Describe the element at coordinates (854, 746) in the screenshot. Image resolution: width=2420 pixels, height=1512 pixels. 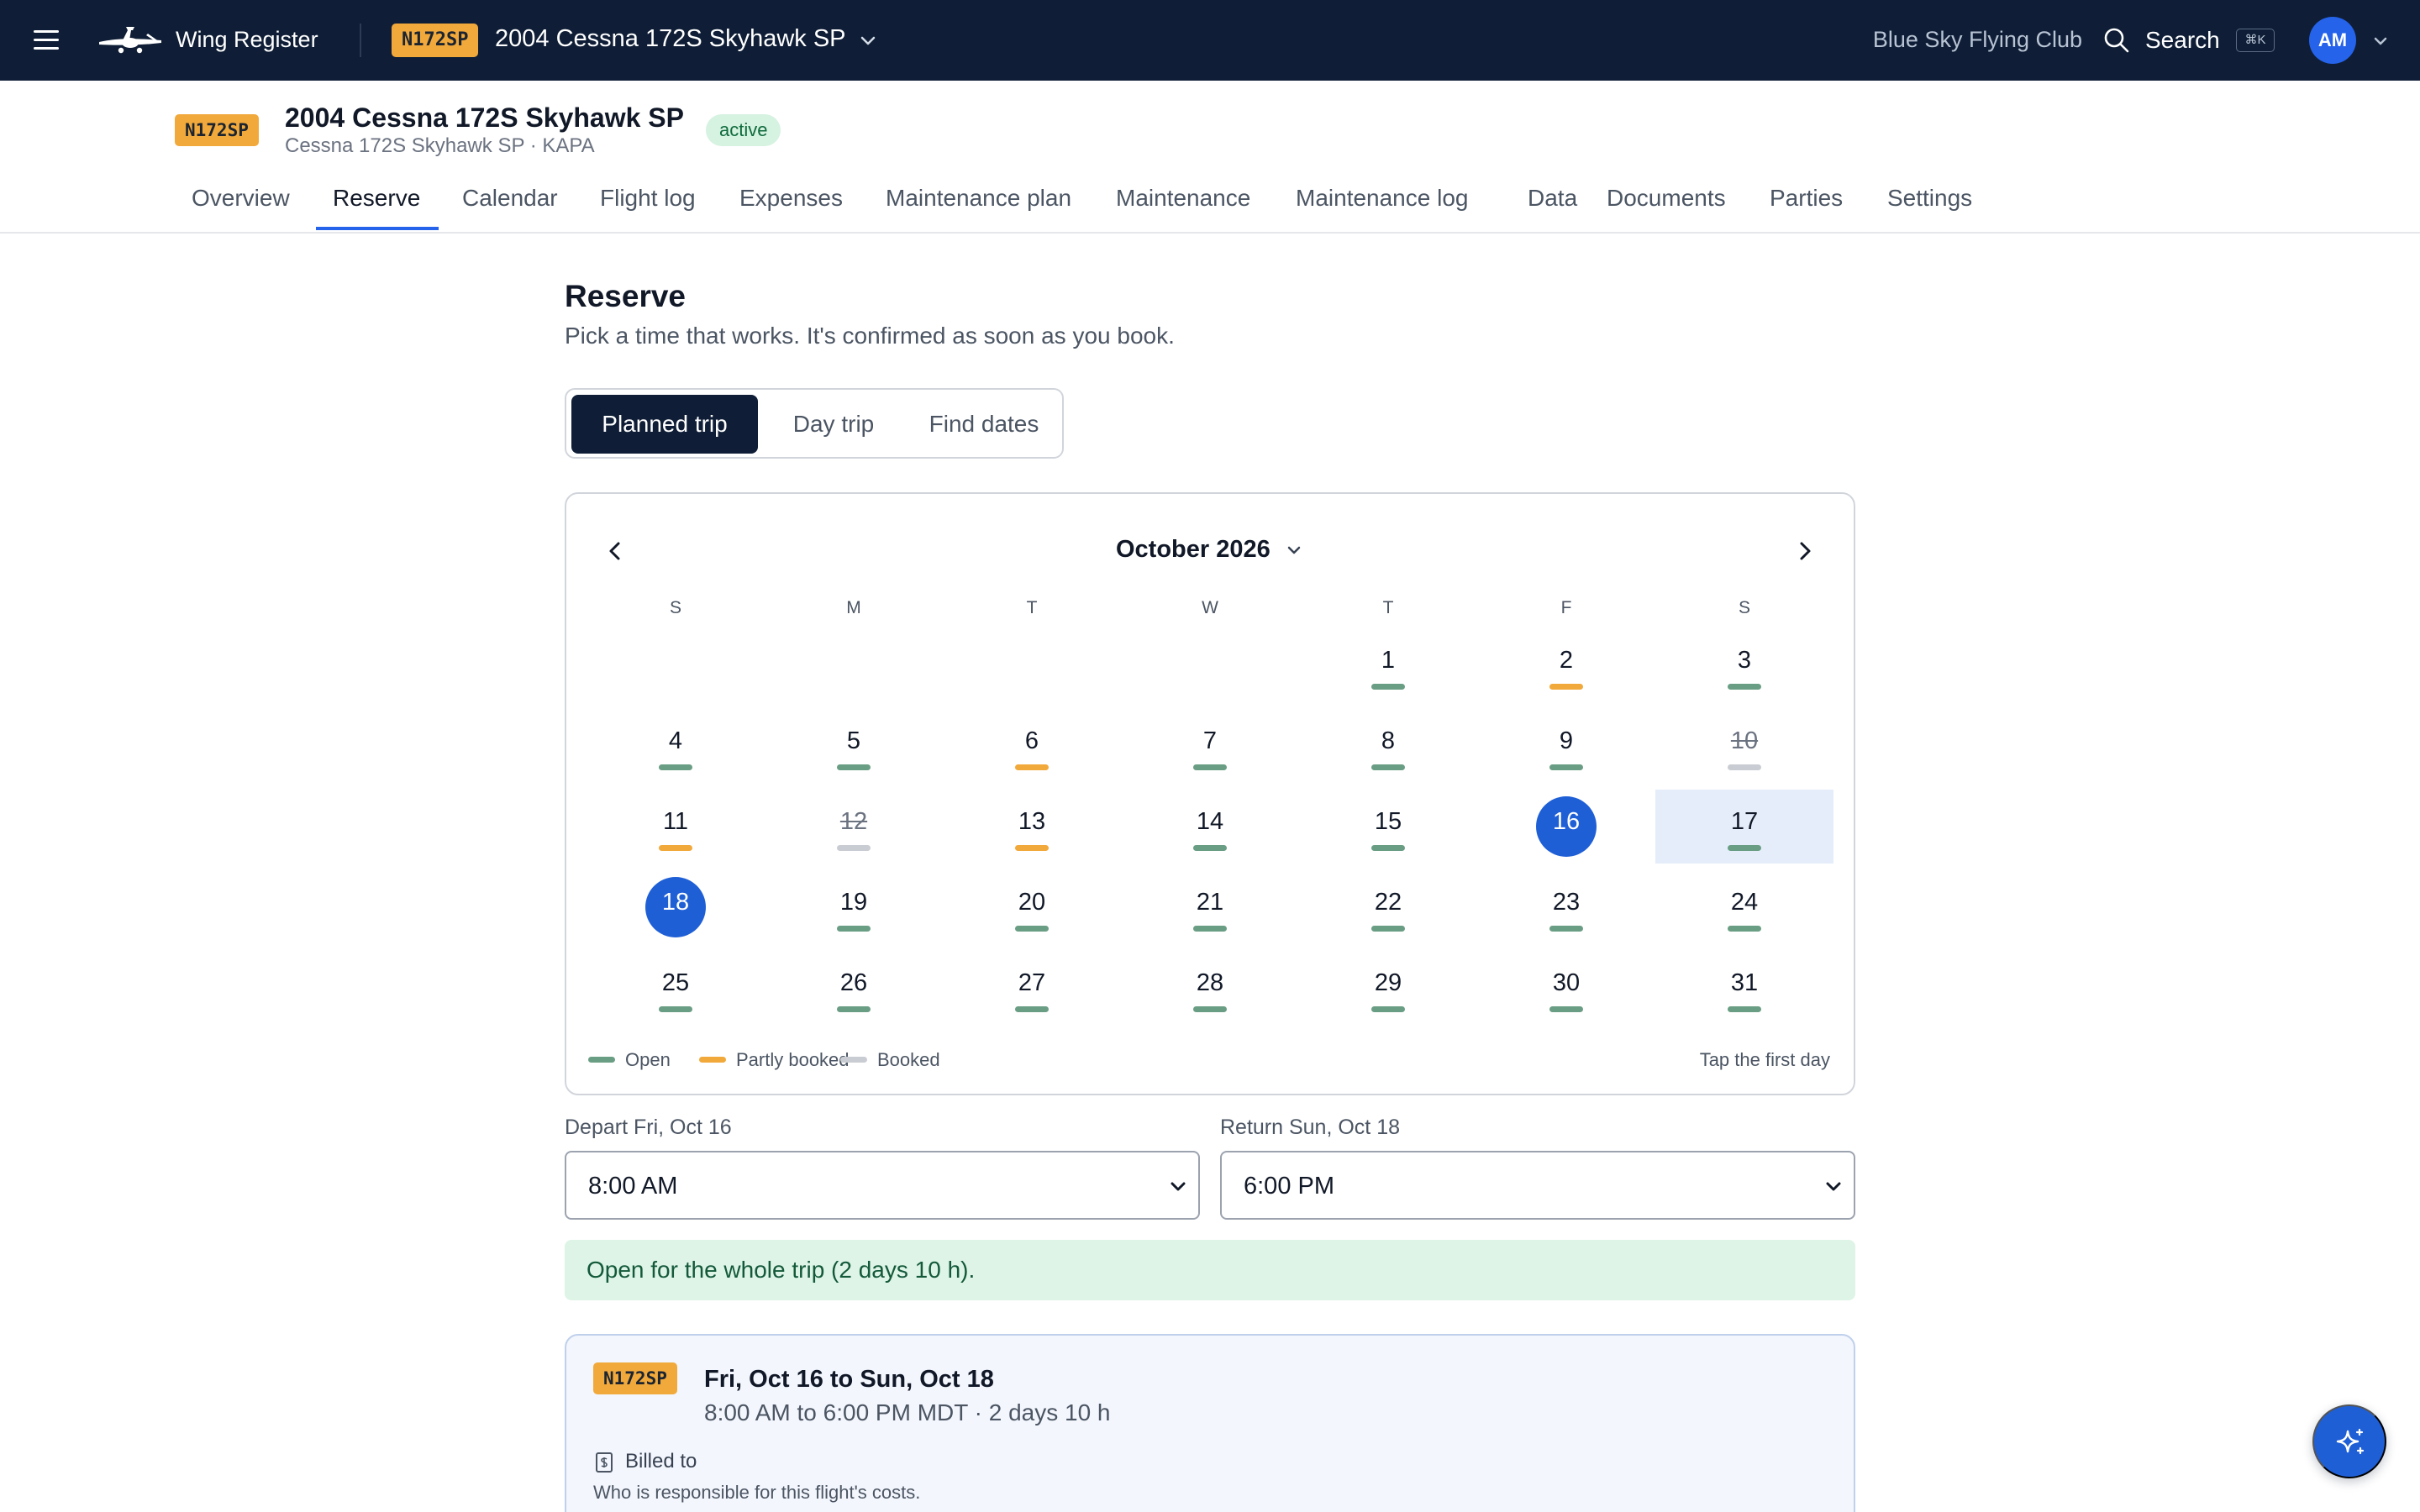
I see `calendar-day: 5` at that location.